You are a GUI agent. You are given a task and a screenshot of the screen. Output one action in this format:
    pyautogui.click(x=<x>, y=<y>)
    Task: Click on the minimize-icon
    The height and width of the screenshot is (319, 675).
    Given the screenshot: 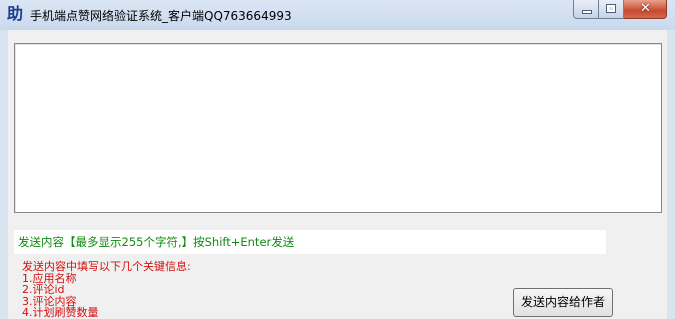 What is the action you would take?
    pyautogui.click(x=587, y=12)
    